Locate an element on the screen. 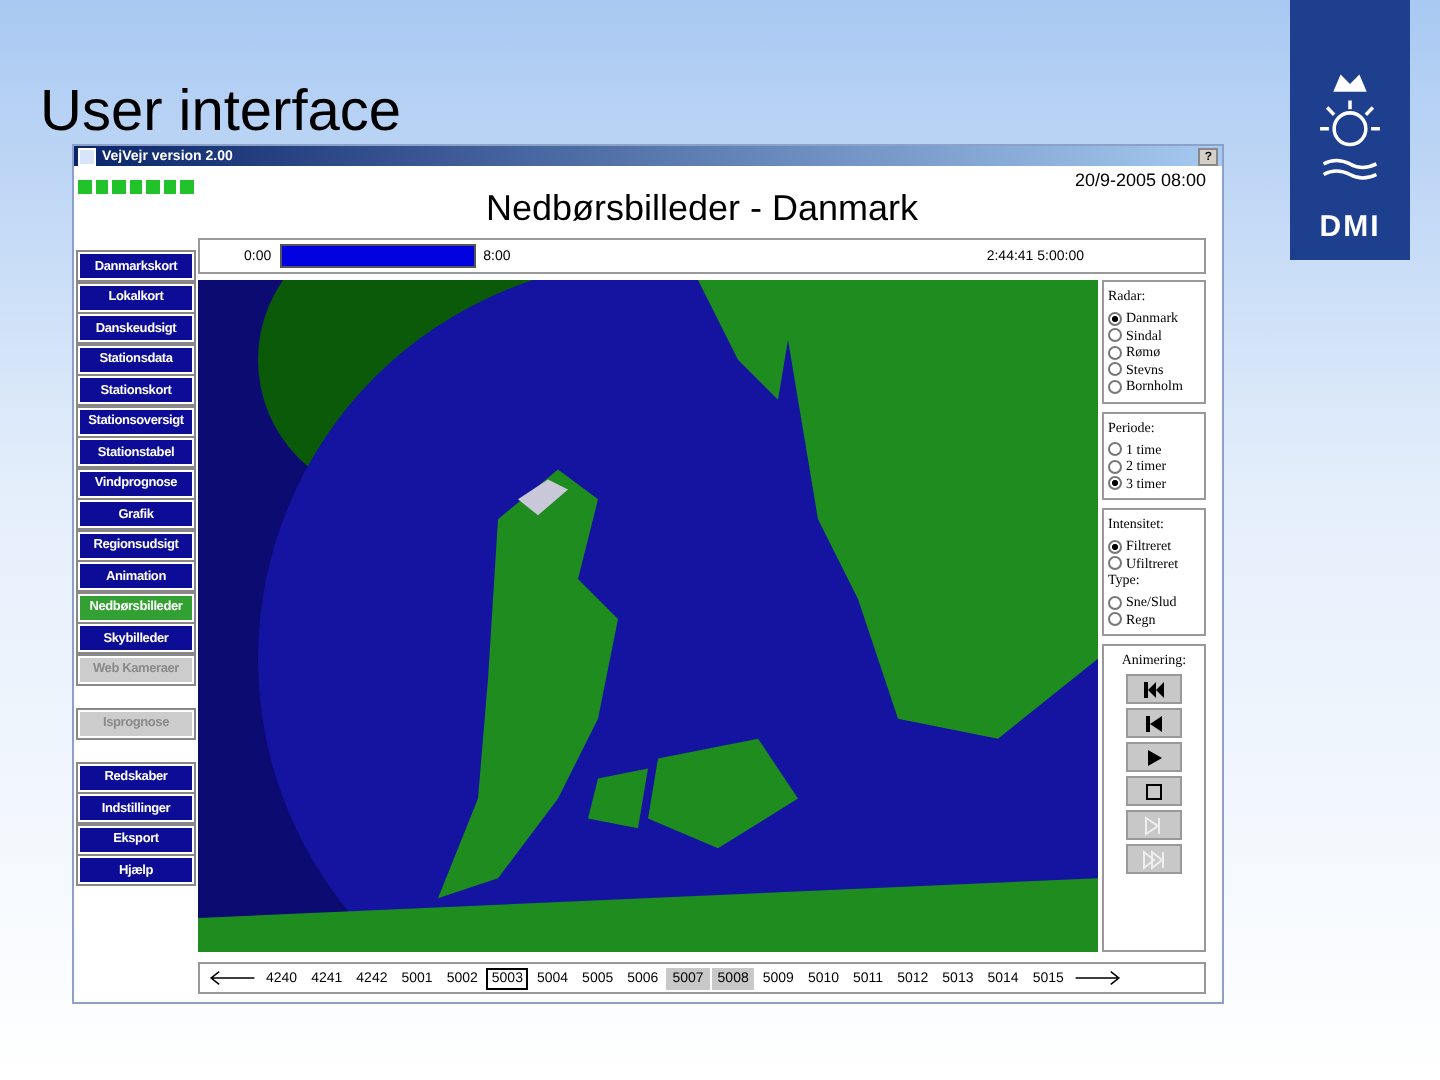 The height and width of the screenshot is (1080, 1440). logo-text: DMI is located at coordinates (1350, 227).